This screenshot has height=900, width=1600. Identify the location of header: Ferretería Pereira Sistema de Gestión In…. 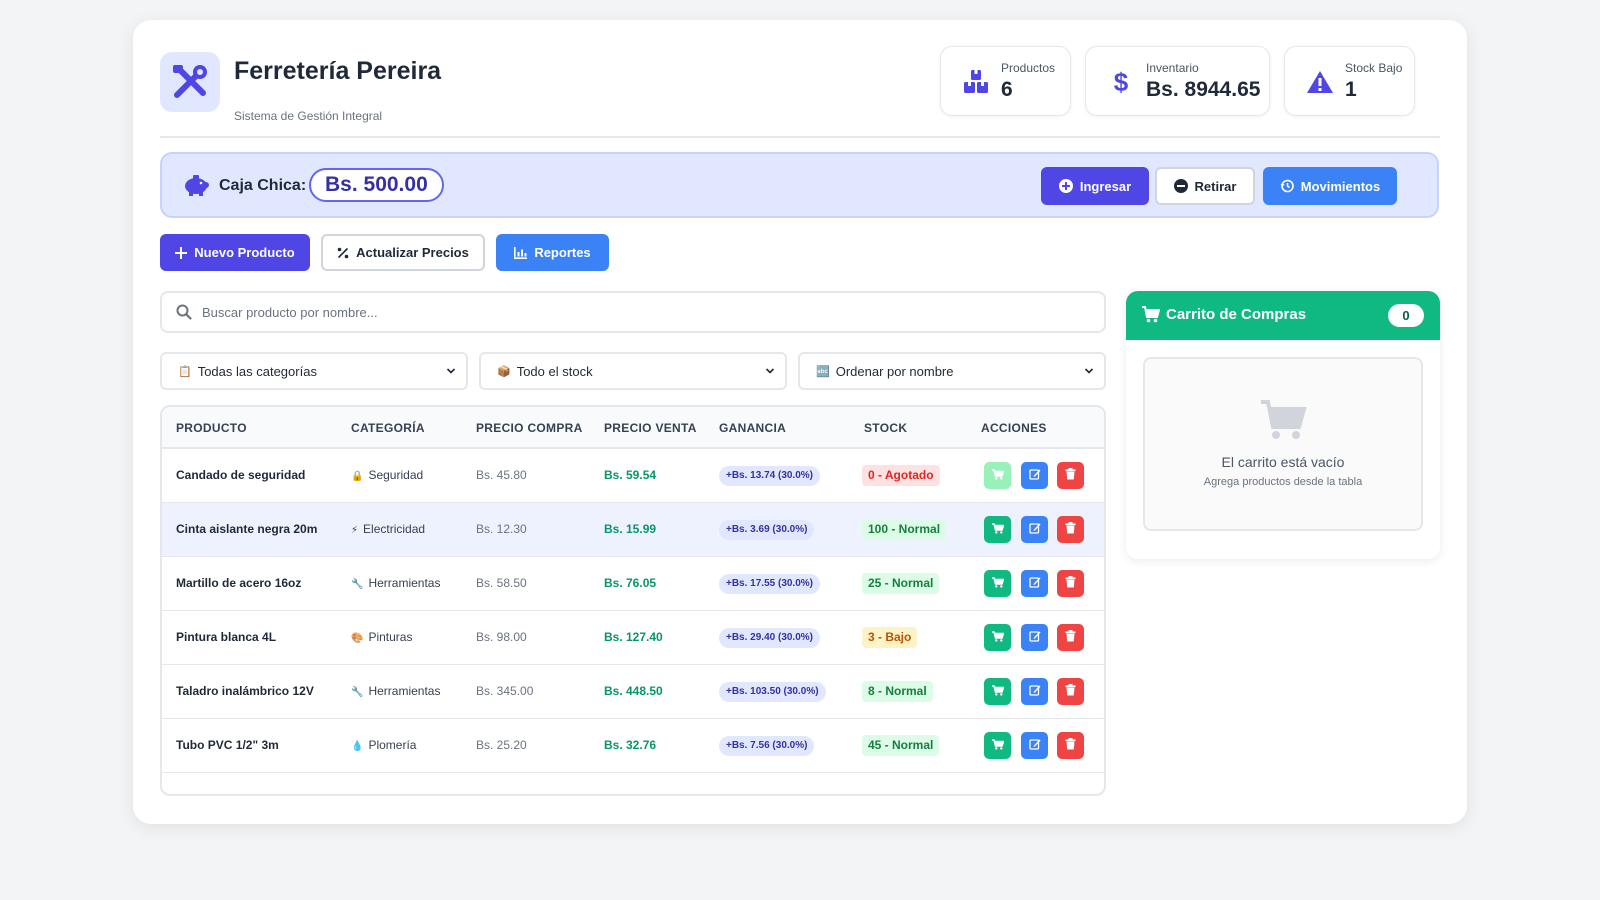
(800, 92).